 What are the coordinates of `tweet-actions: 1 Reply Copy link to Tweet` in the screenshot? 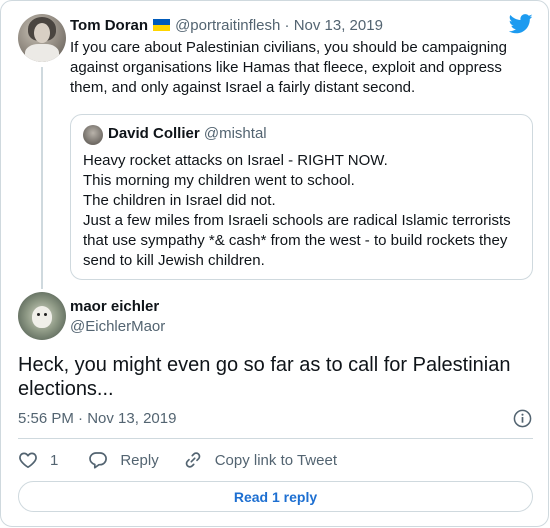 It's located at (177, 460).